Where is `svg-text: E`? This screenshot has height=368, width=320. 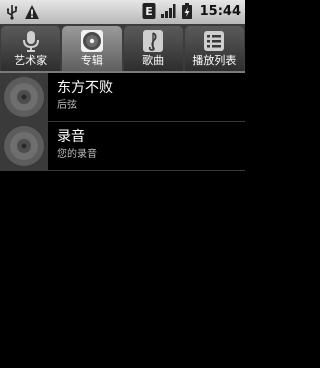
svg-text: E is located at coordinates (149, 11).